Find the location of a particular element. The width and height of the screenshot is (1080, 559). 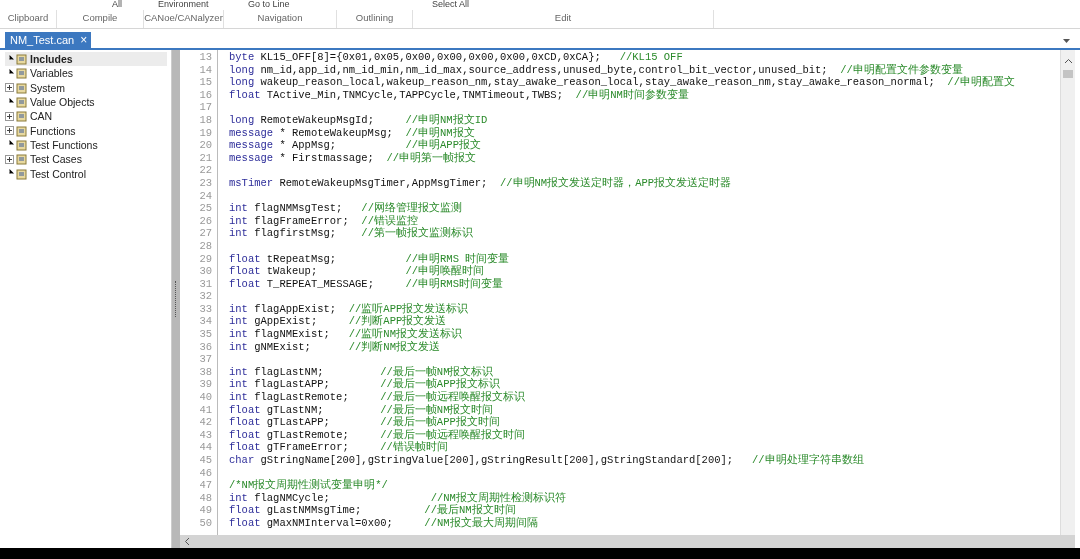

splitter-handle is located at coordinates (176, 299).